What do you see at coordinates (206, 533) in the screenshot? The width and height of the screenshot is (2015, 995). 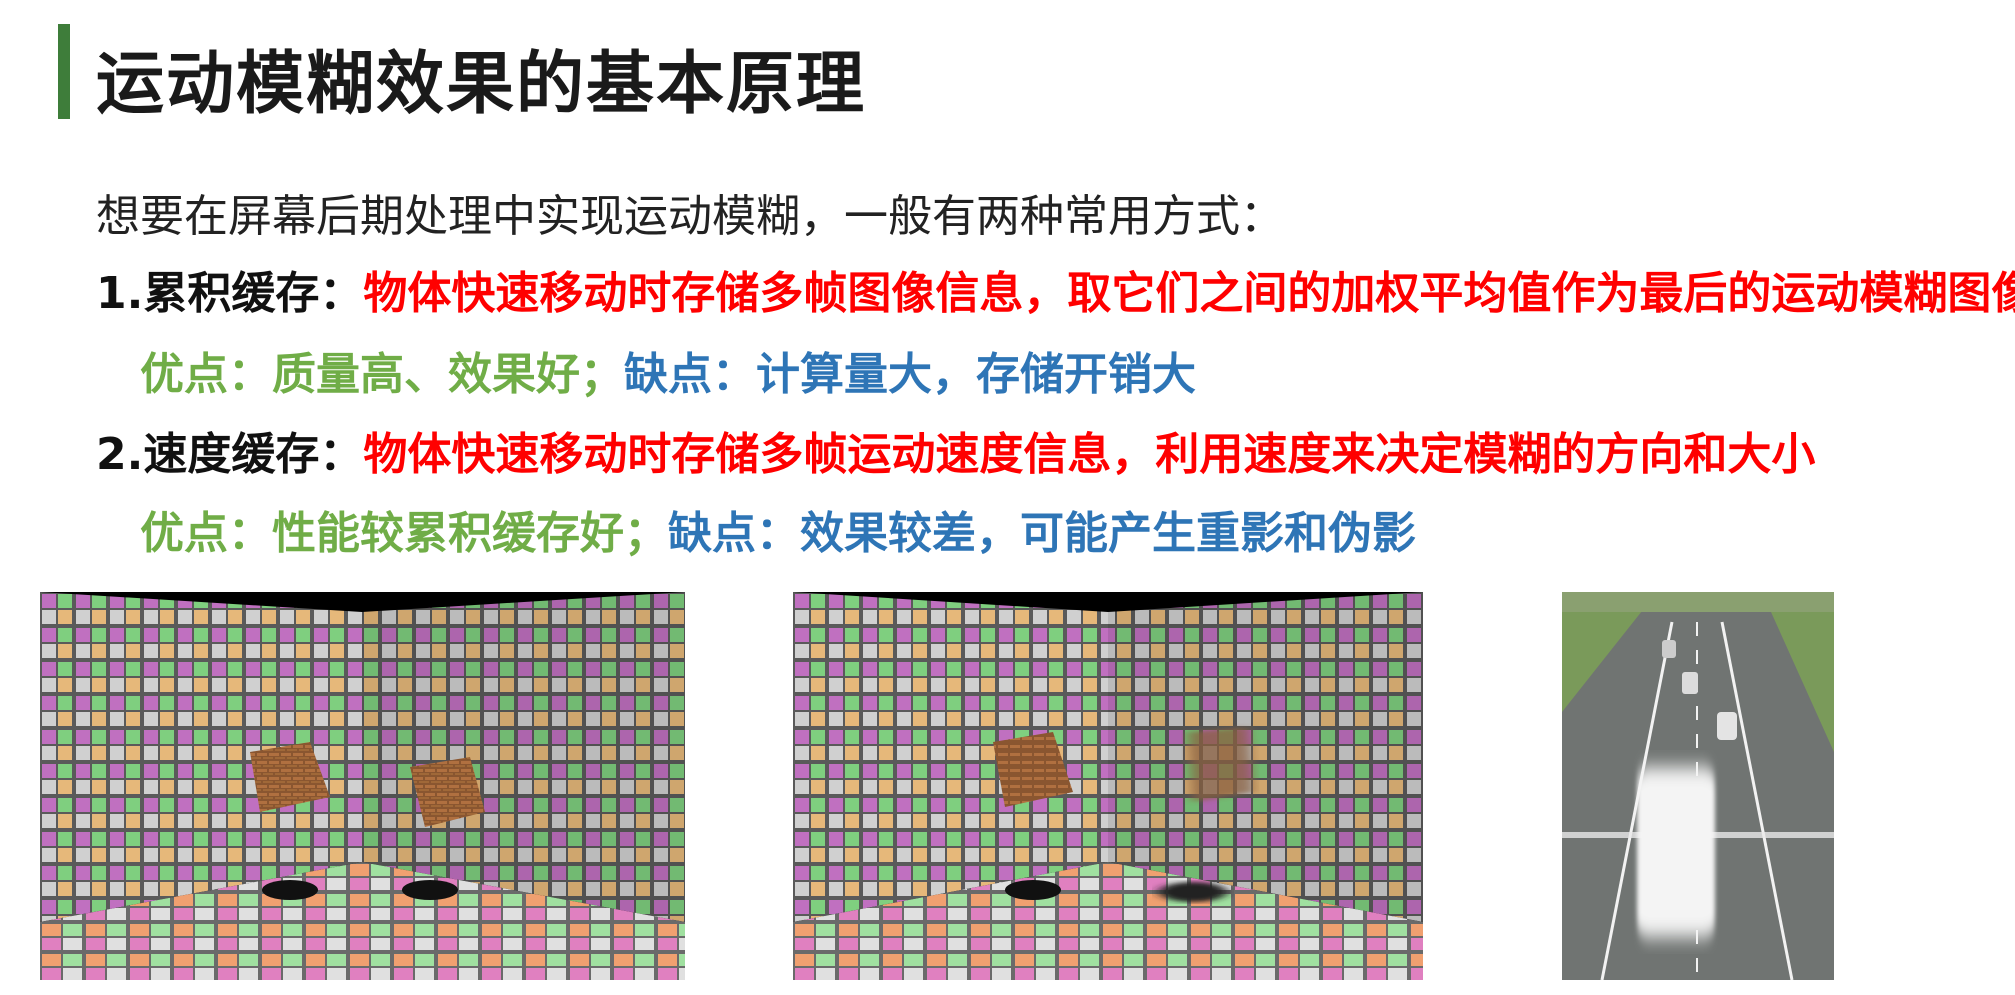 I see `method2-pros-label: 优点：` at bounding box center [206, 533].